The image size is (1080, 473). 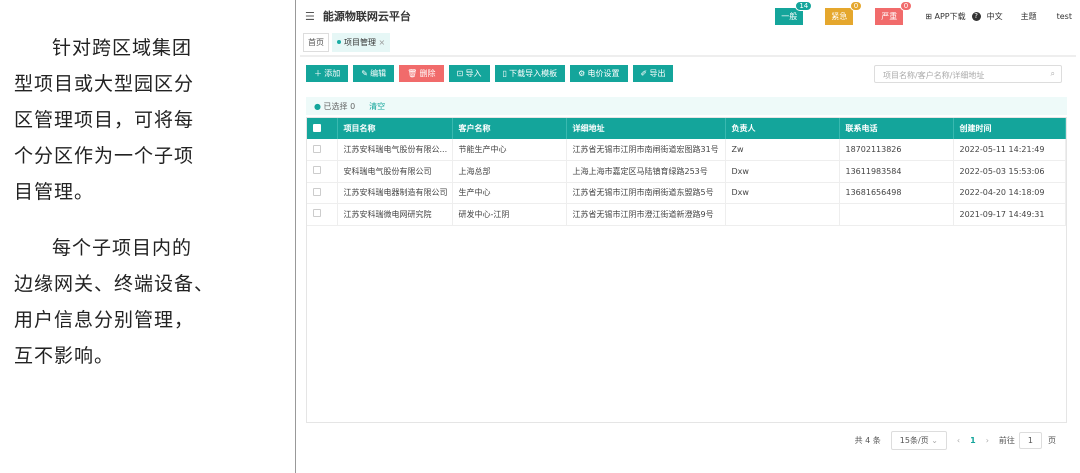 I want to click on column-header: 项目名称, so click(x=395, y=128).